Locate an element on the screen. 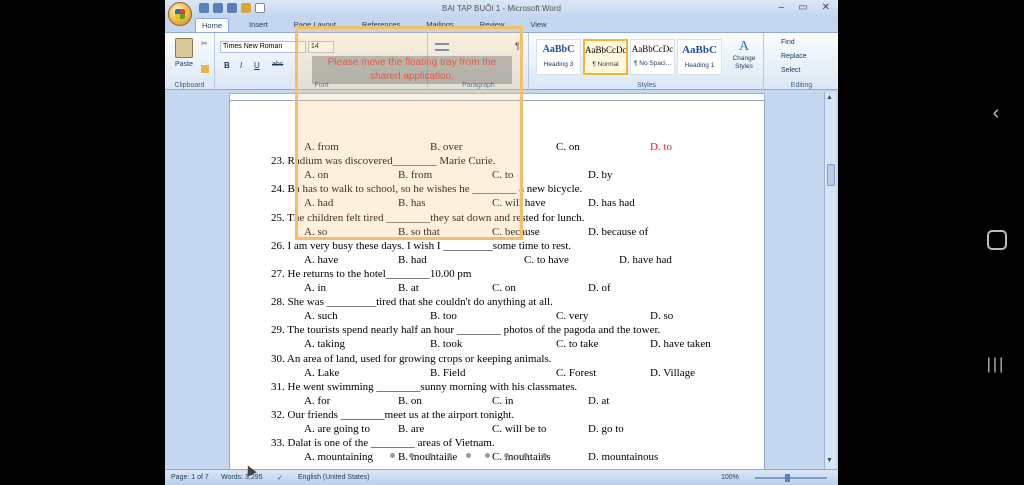 The image size is (1024, 485). select-button: Select is located at coordinates (790, 70).